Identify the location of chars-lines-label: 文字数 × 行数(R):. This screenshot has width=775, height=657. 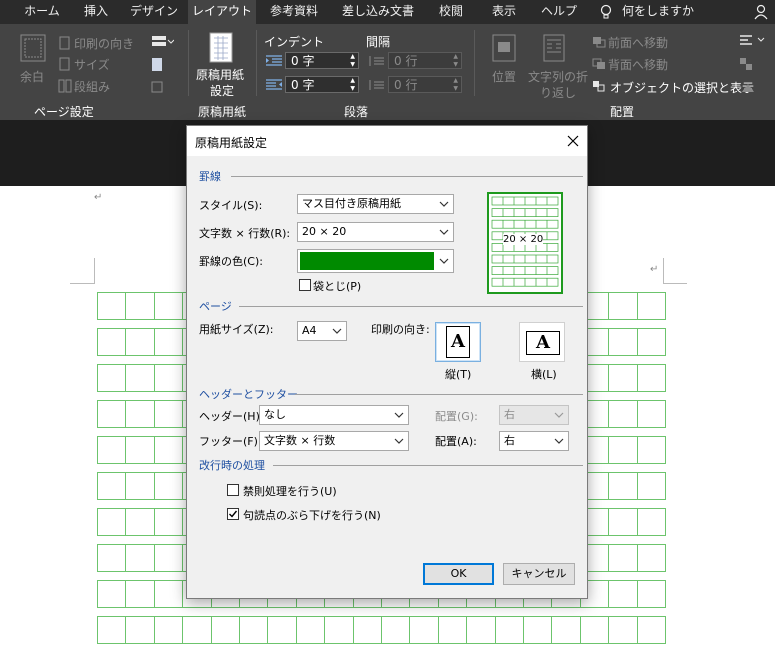
(245, 233).